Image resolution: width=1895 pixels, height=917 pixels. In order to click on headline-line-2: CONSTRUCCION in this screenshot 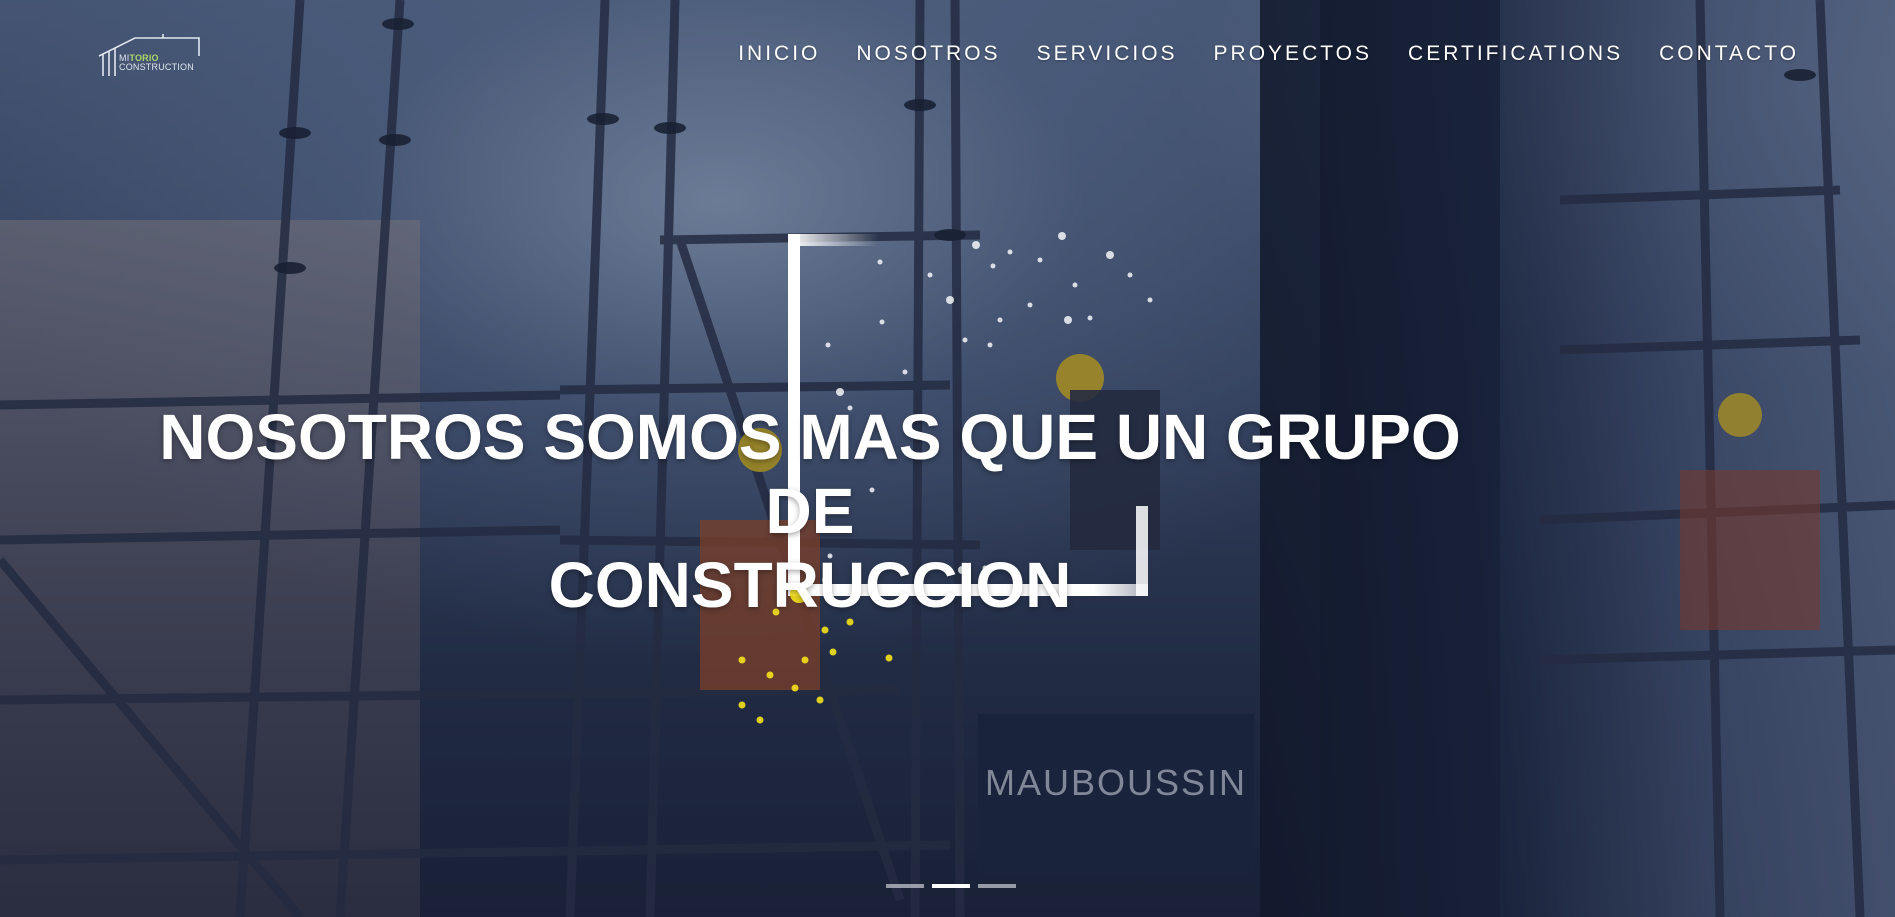, I will do `click(810, 585)`.